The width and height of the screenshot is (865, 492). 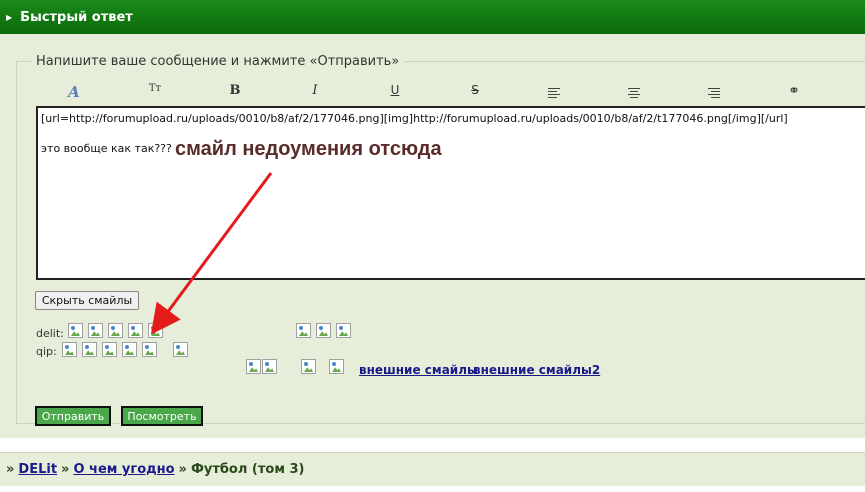 I want to click on breadcrumb-item-delit: DELit, so click(x=37, y=469).